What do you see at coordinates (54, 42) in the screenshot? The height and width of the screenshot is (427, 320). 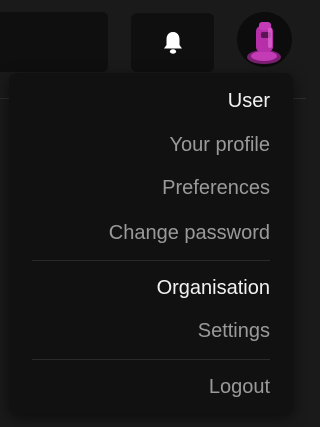 I see `search-box` at bounding box center [54, 42].